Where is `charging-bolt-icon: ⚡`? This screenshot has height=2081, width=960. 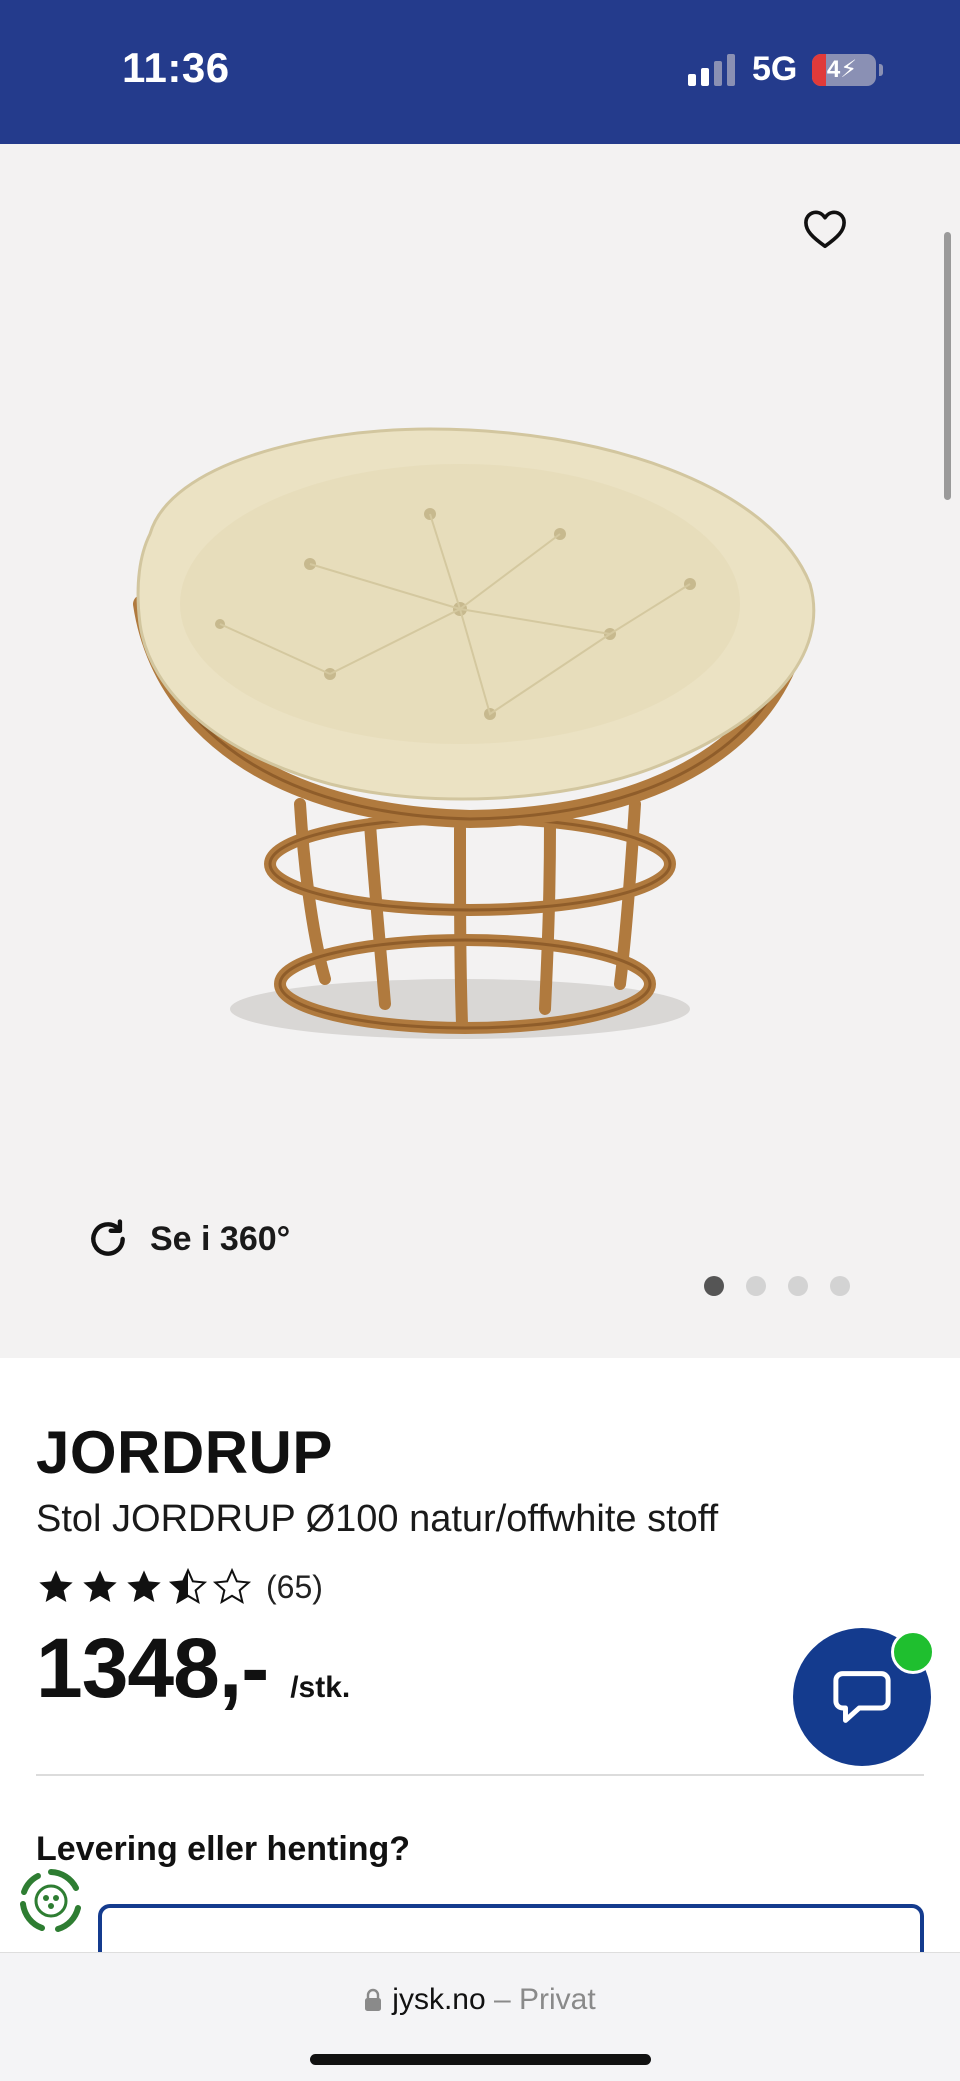 charging-bolt-icon: ⚡ is located at coordinates (849, 69).